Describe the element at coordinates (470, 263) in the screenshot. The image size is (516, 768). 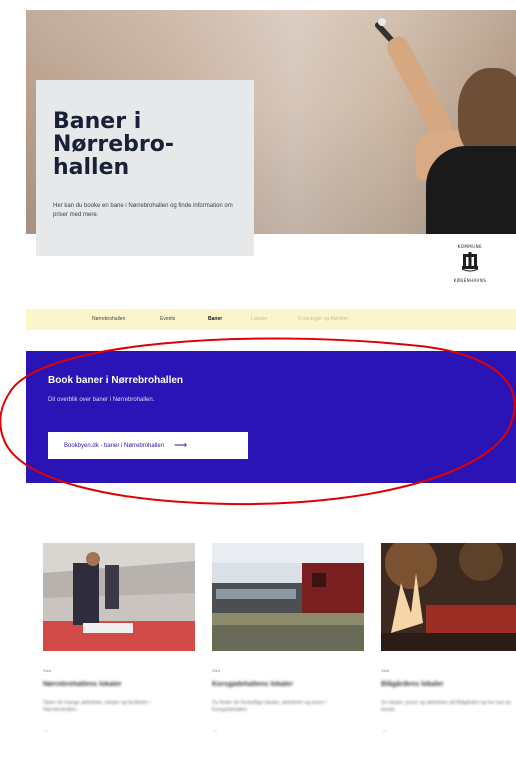
I see `kobenhavns-kommune-crest-icon: KOMMUNE KØBENHAVNS` at that location.